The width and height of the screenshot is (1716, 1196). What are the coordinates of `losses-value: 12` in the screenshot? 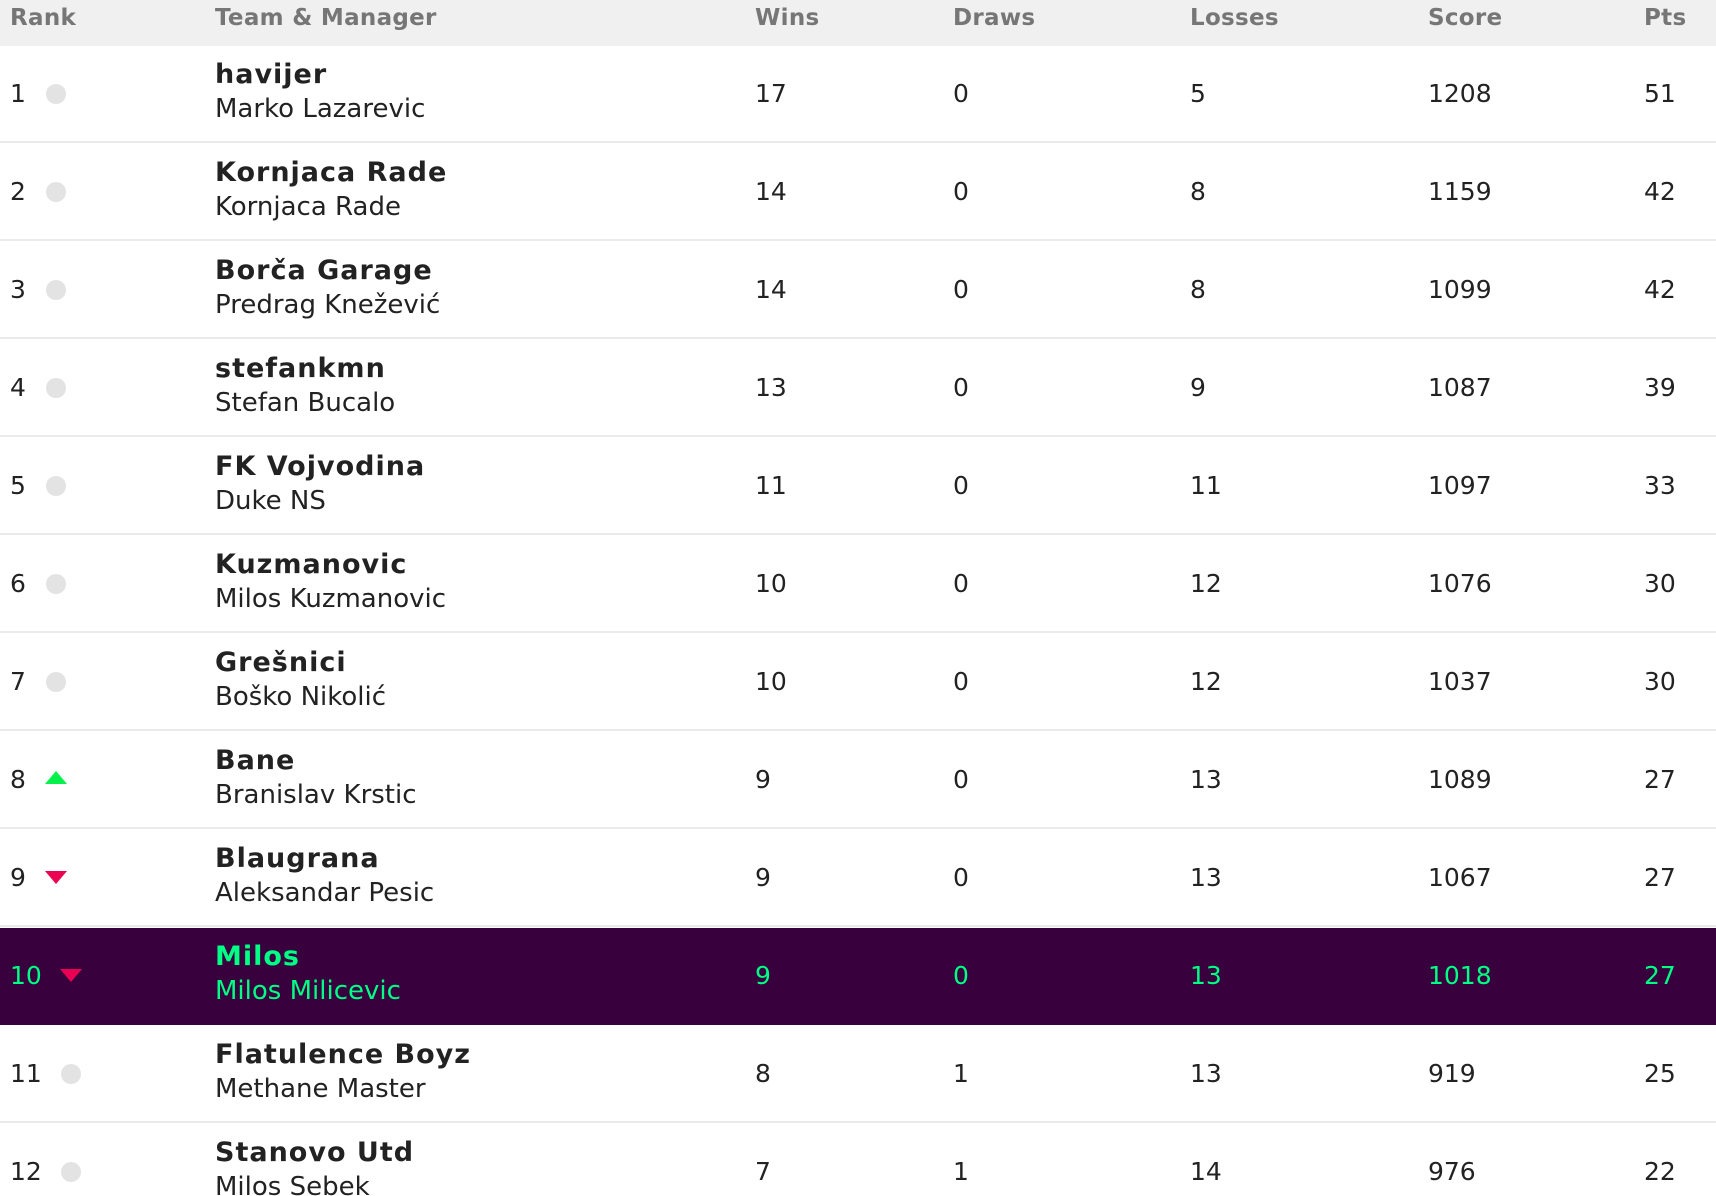 It's located at (1206, 681).